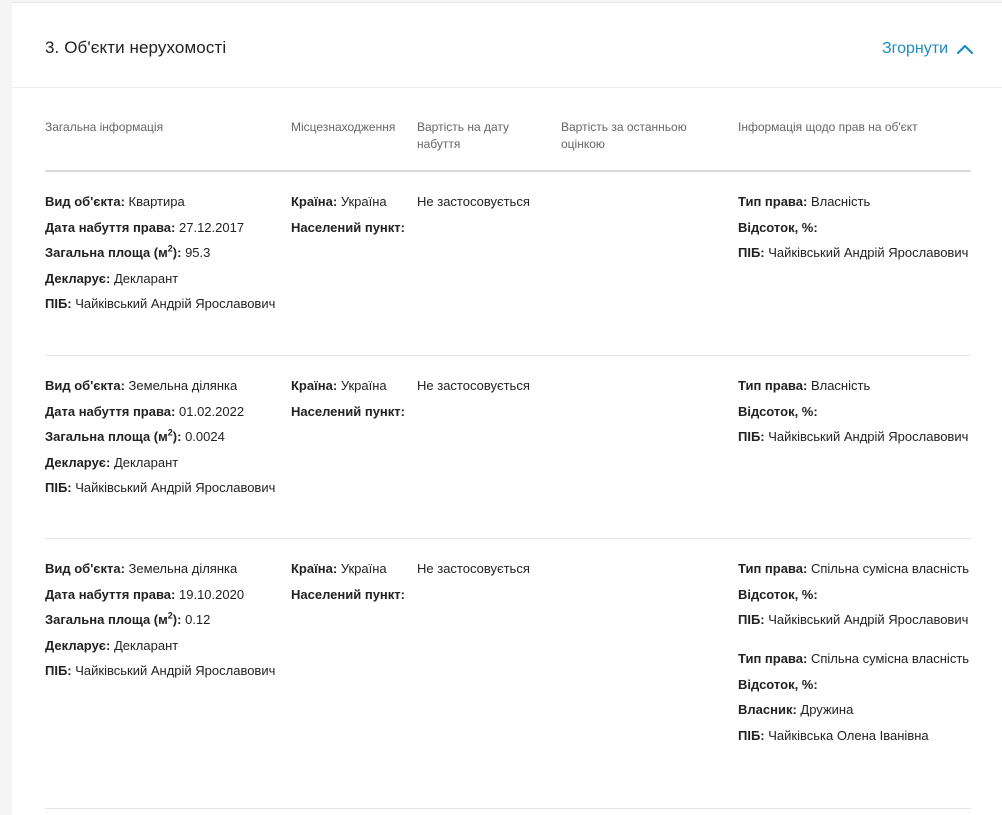 The height and width of the screenshot is (815, 1002). Describe the element at coordinates (212, 594) in the screenshot. I see `acquisition-date-value: 19.10.2020` at that location.